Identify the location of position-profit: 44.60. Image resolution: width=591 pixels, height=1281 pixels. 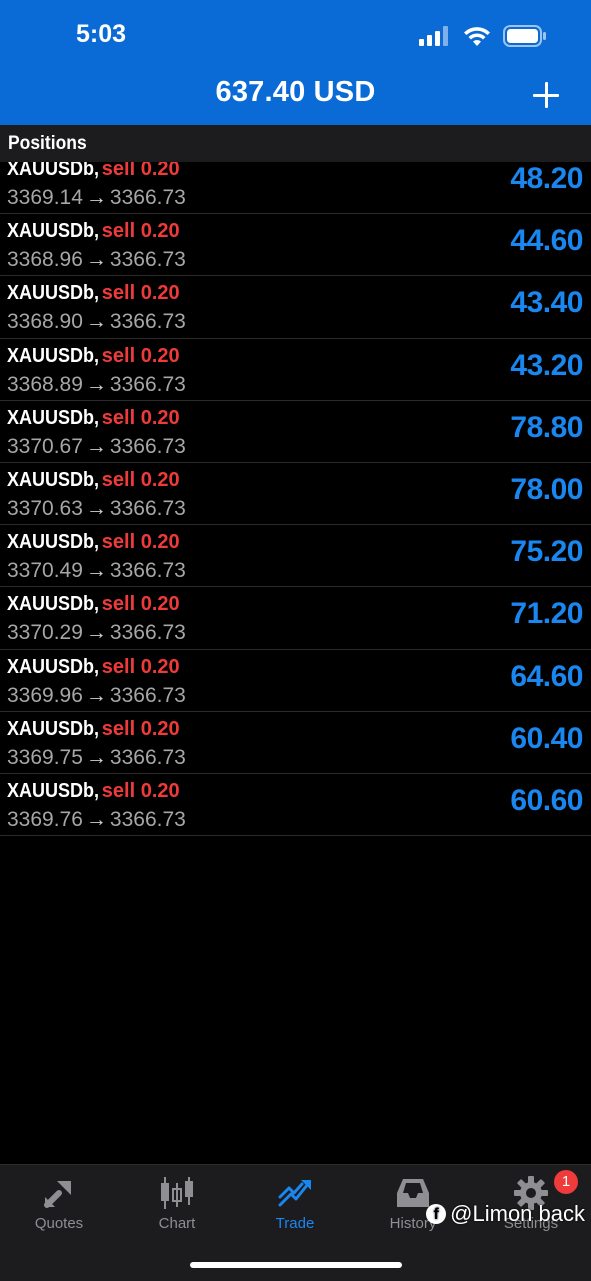
(546, 241).